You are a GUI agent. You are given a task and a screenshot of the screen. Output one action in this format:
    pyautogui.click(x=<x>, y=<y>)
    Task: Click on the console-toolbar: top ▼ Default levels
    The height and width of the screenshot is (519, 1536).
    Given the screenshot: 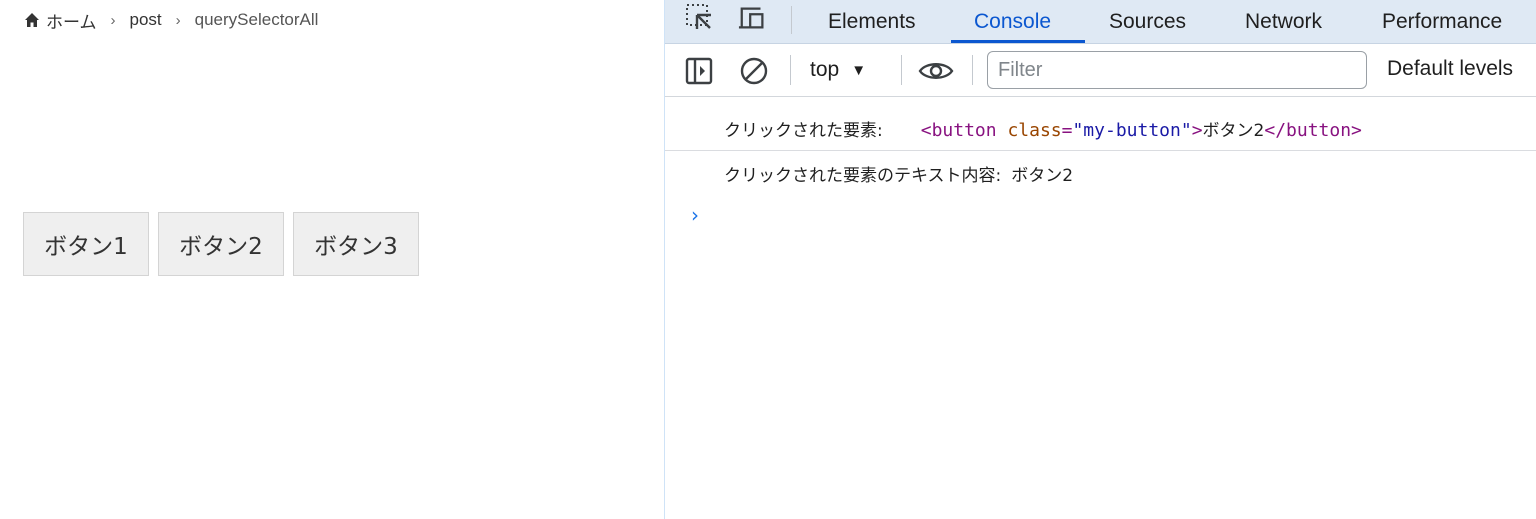 What is the action you would take?
    pyautogui.click(x=1100, y=70)
    